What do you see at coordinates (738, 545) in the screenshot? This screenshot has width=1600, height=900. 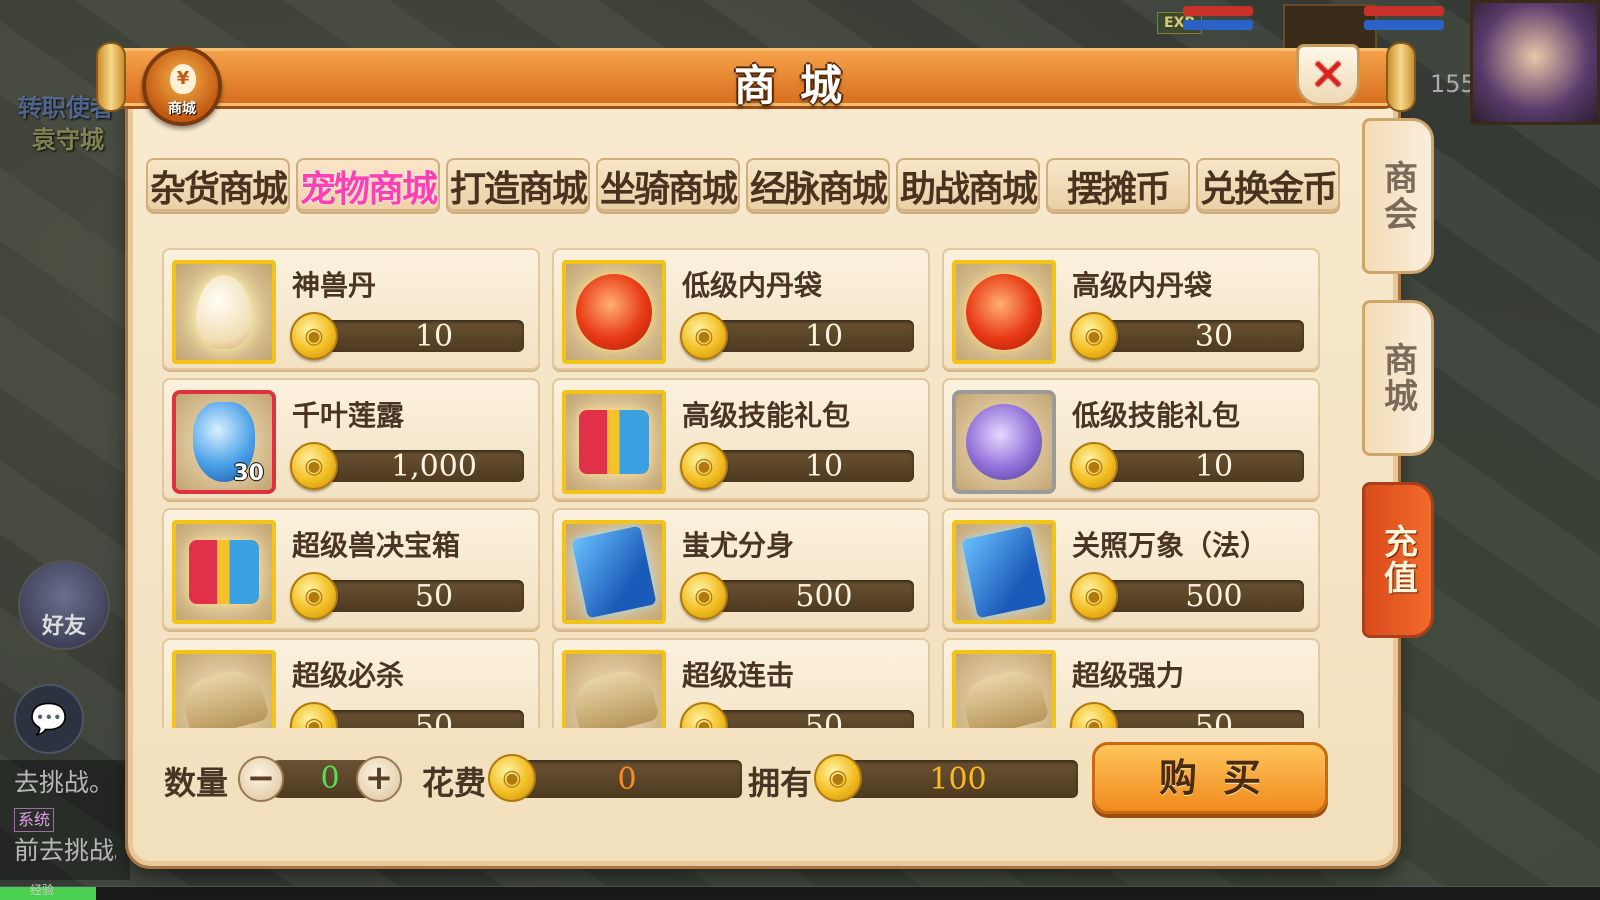 I see `item-name: 蚩尤分身` at bounding box center [738, 545].